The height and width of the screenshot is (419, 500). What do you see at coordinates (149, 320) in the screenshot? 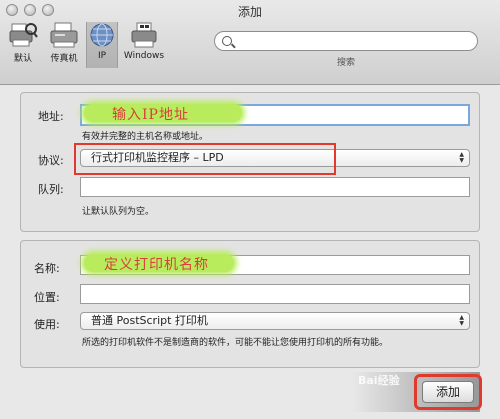
I see `use-value: 普通 PostScript 打印机` at bounding box center [149, 320].